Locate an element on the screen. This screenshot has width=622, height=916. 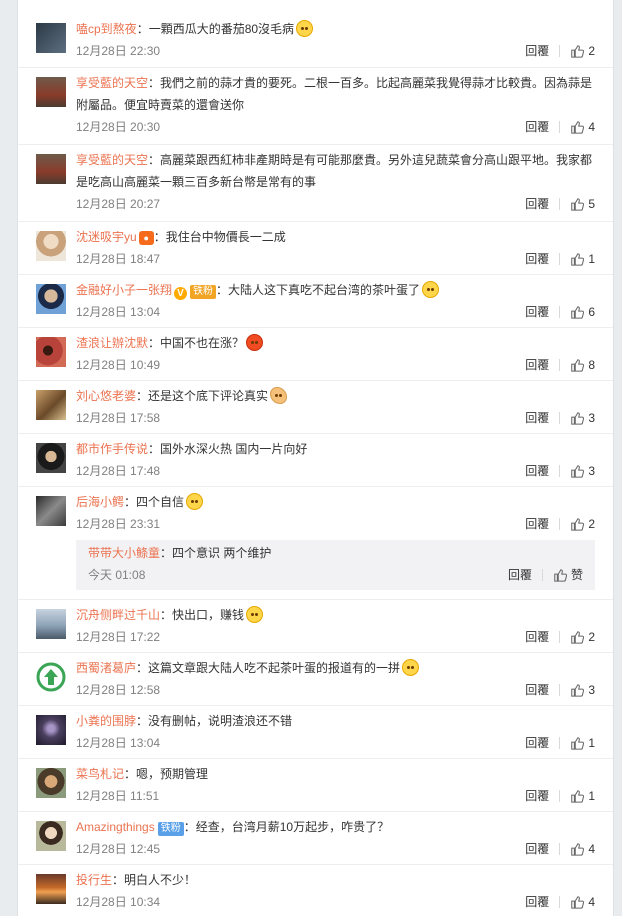
comment-time: 12月28日 20:30 is located at coordinates (118, 127).